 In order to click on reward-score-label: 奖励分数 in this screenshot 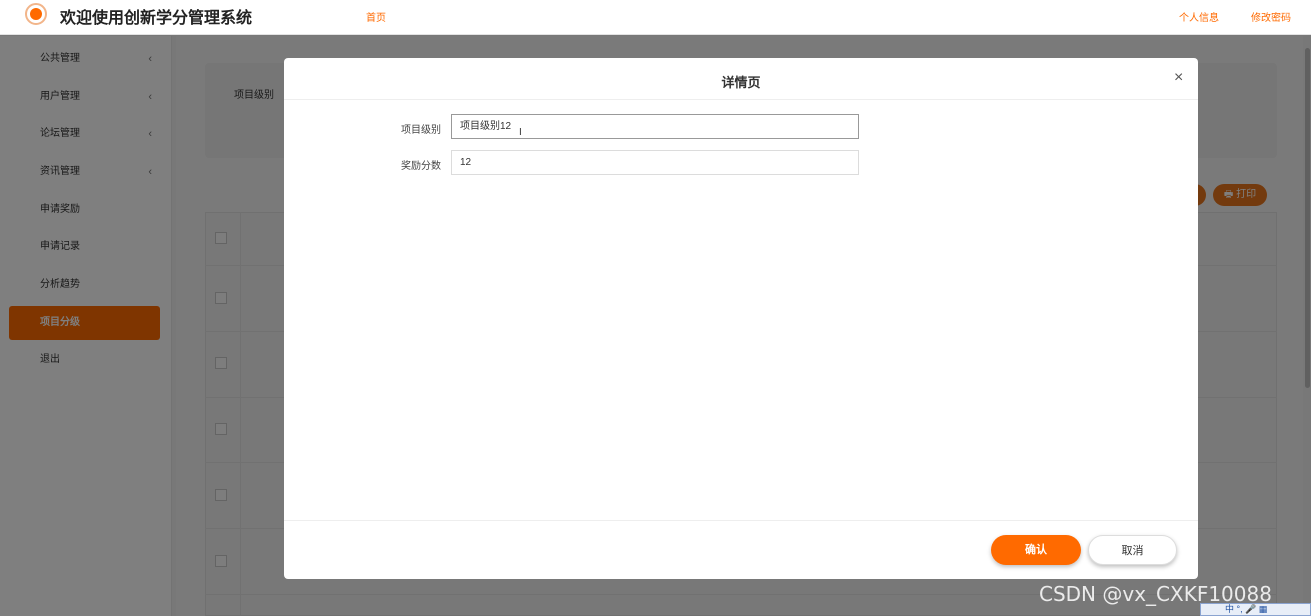, I will do `click(421, 166)`.